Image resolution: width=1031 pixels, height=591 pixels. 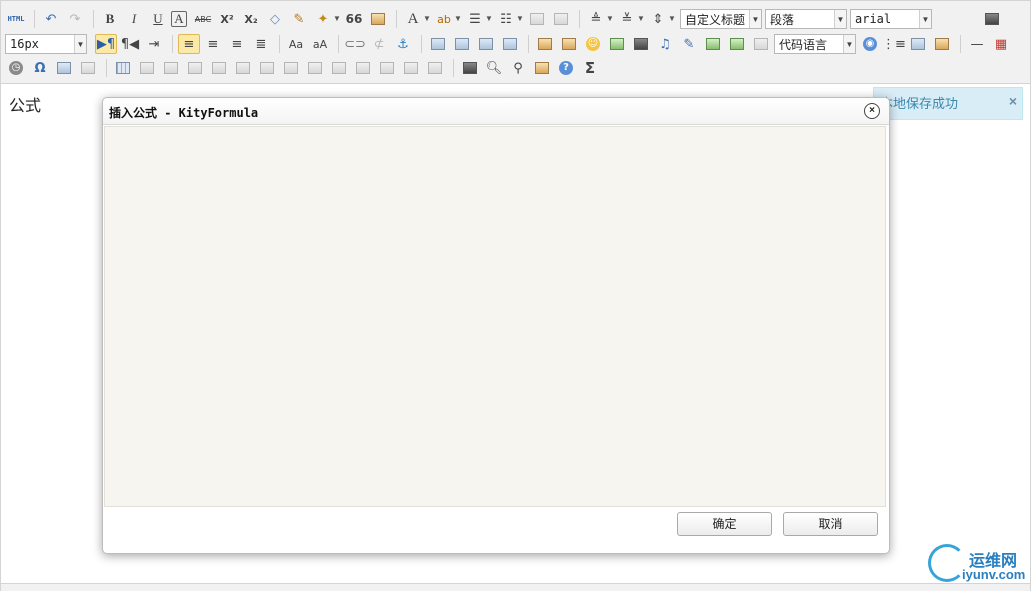 I want to click on simple-upload-icon, so click(x=545, y=44).